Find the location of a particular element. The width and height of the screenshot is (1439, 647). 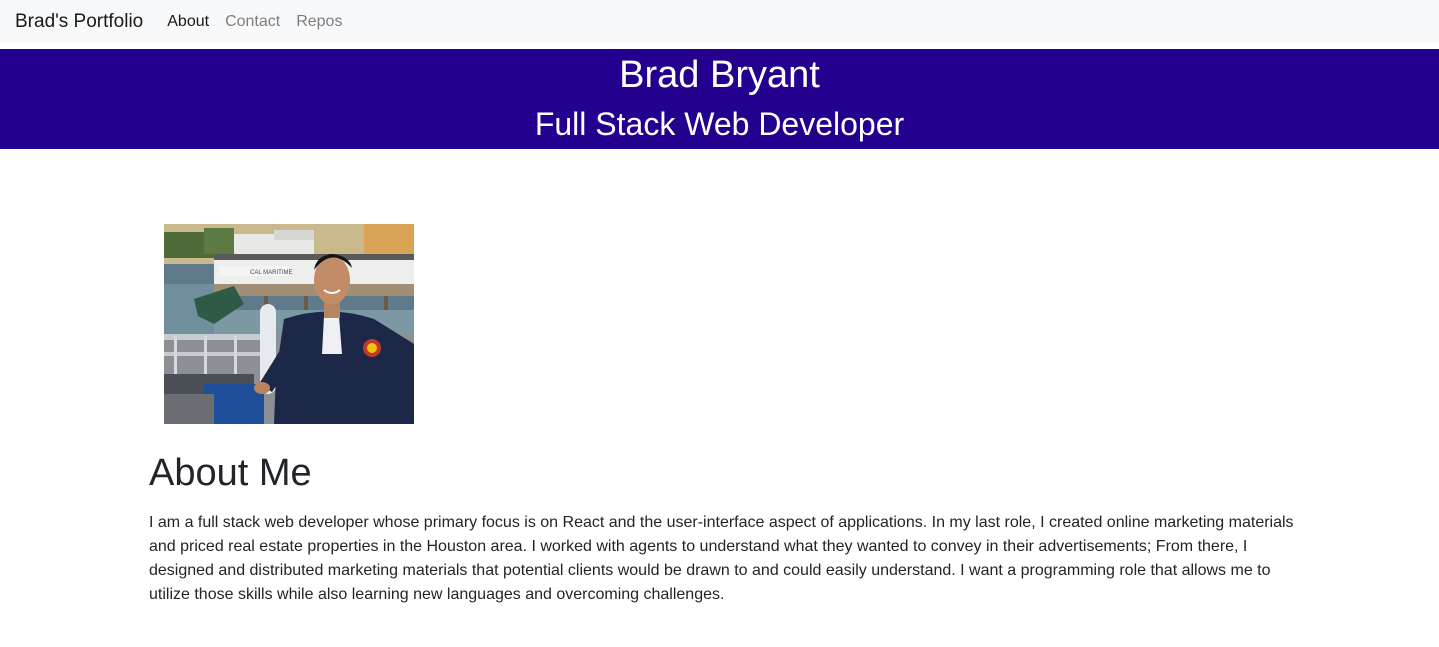

nav-link-about: About is located at coordinates (188, 22).